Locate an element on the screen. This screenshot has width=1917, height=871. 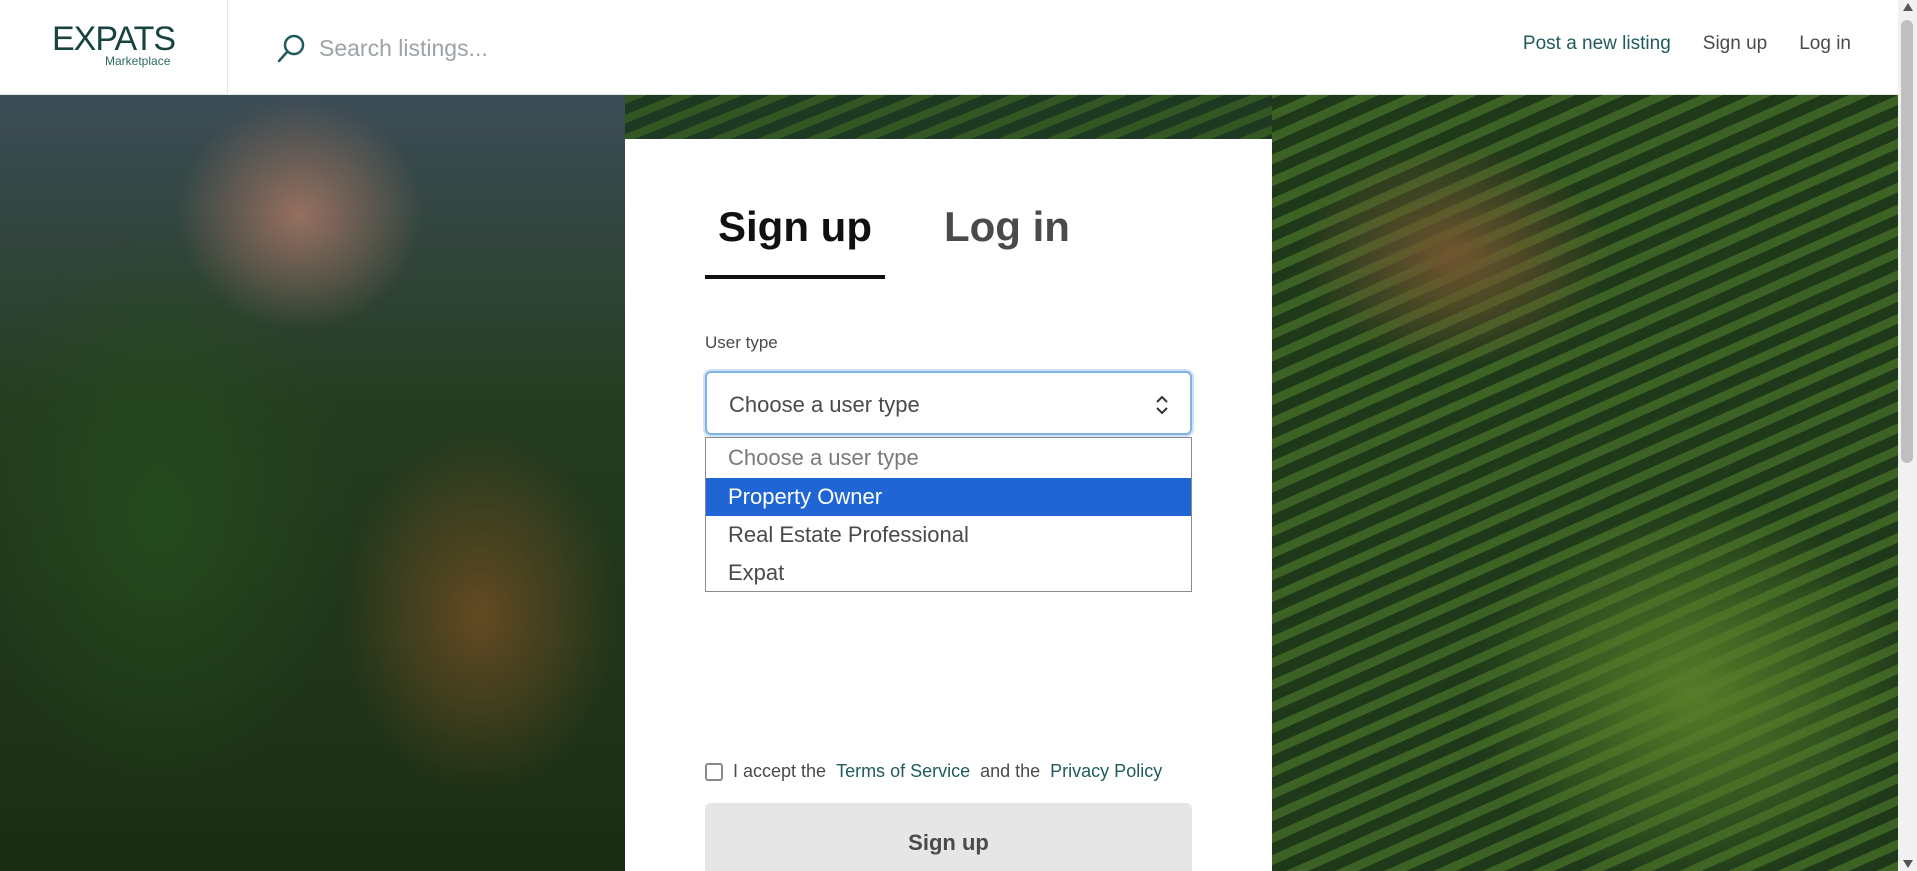
option-real-estate-professional: Real Estate Professional is located at coordinates (948, 535).